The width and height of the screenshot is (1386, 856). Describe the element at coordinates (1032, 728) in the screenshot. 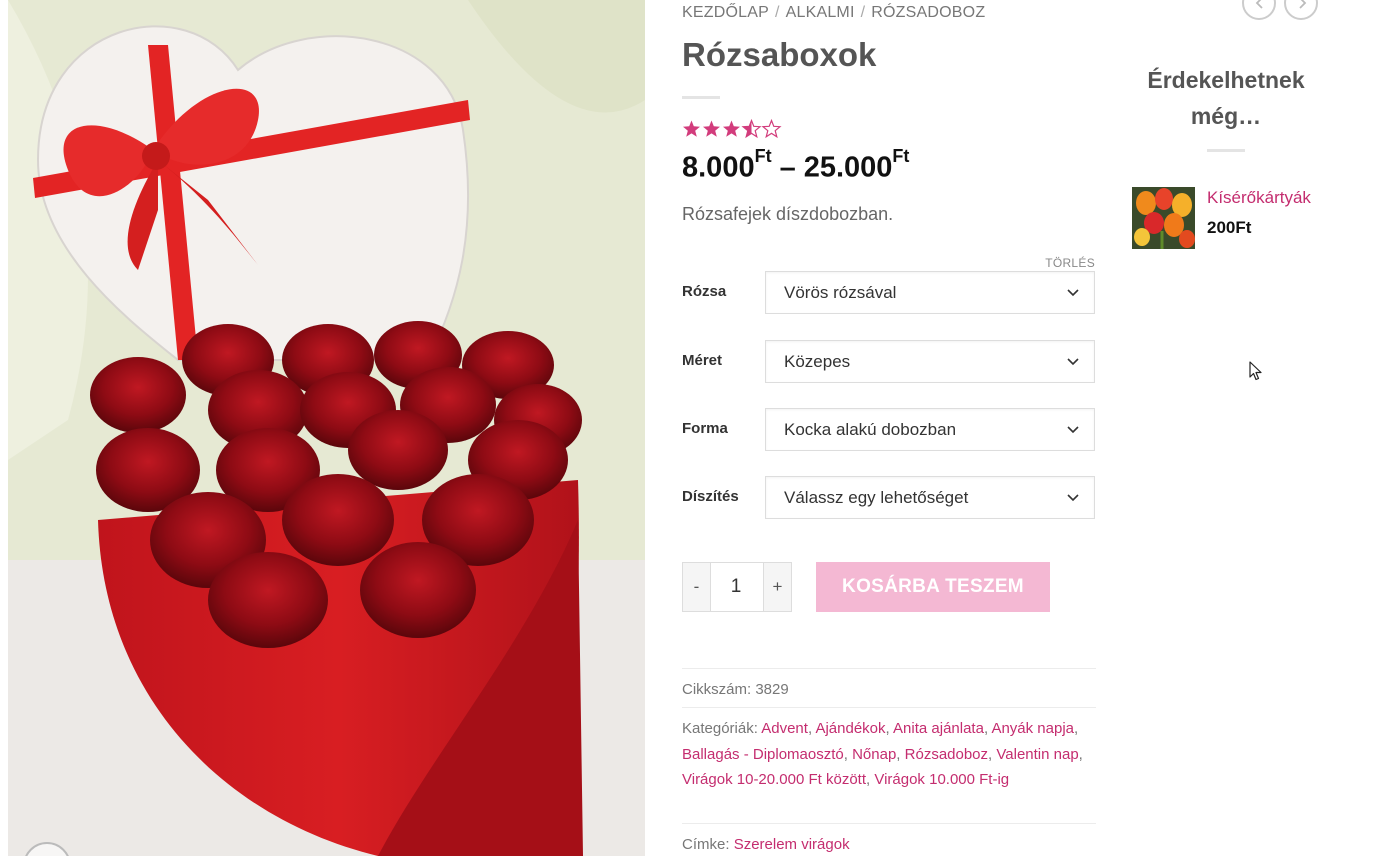

I see `category-link: Anyák napja` at that location.